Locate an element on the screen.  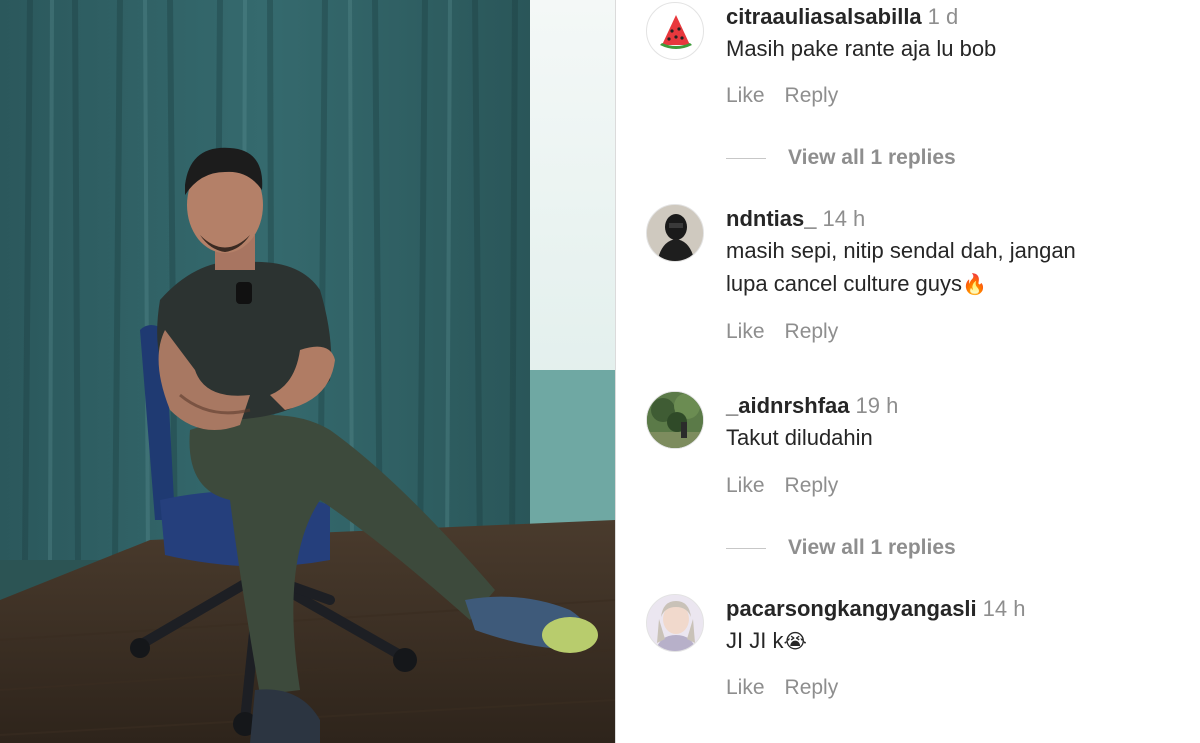
comment-text: Masih pake rante aja lu bob is located at coordinates (861, 48).